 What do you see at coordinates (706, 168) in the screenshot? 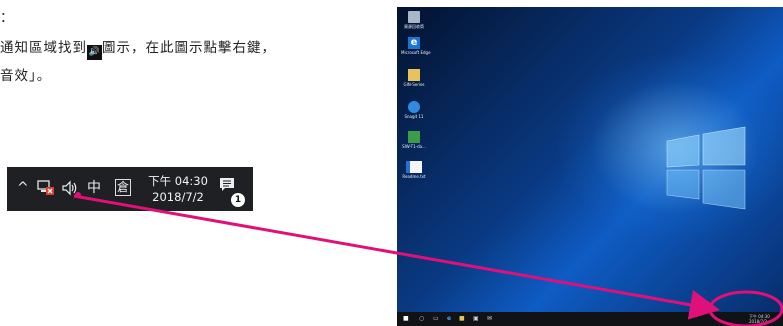
I see `windows-logo-wallpaper` at bounding box center [706, 168].